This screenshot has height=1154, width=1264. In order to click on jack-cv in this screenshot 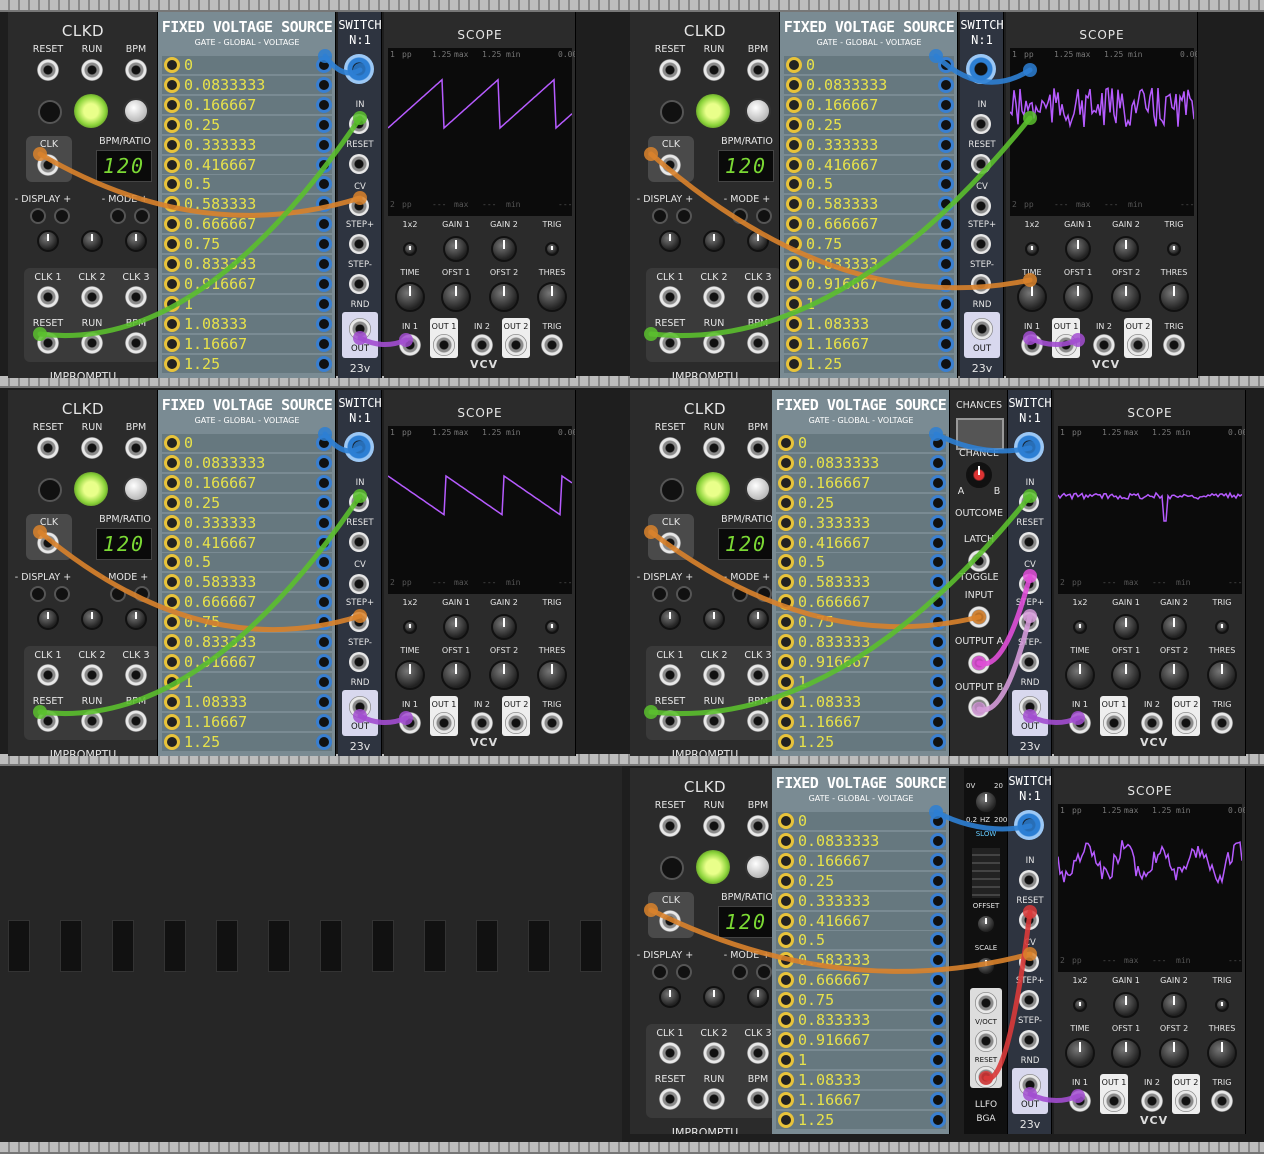, I will do `click(981, 206)`.